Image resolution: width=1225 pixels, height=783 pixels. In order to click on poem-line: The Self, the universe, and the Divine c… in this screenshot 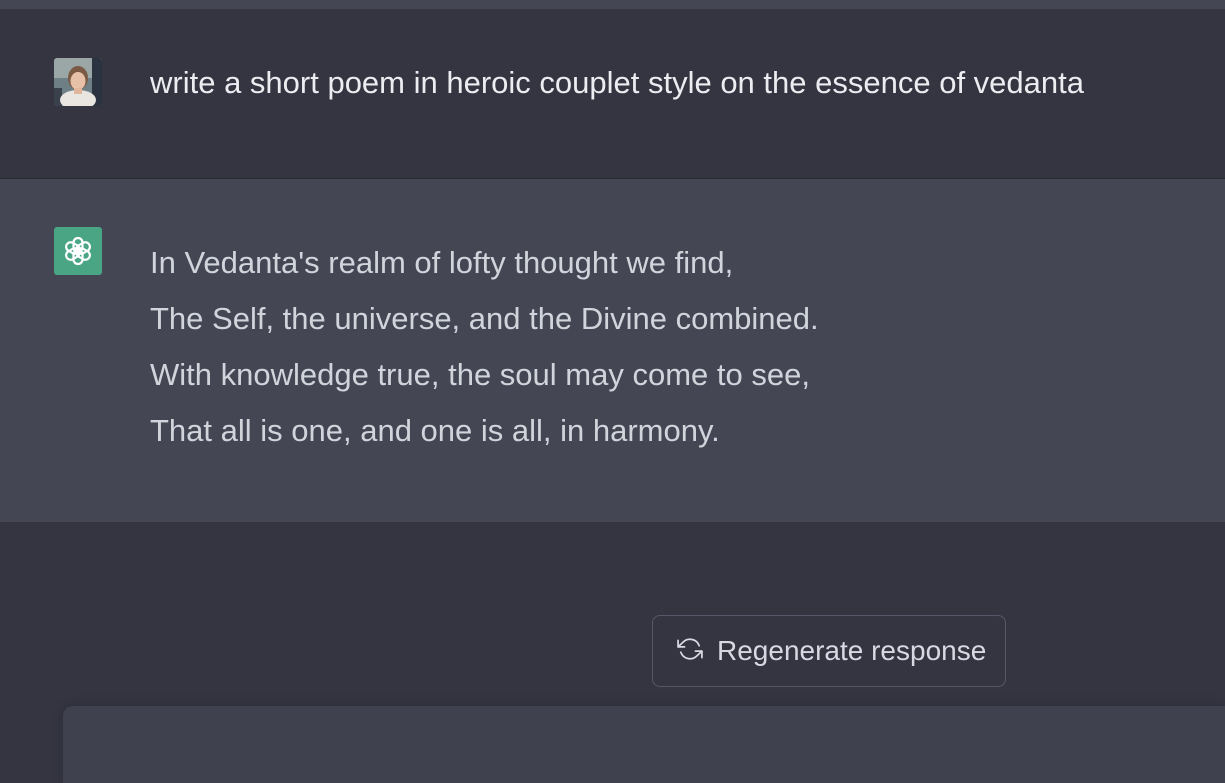, I will do `click(484, 318)`.